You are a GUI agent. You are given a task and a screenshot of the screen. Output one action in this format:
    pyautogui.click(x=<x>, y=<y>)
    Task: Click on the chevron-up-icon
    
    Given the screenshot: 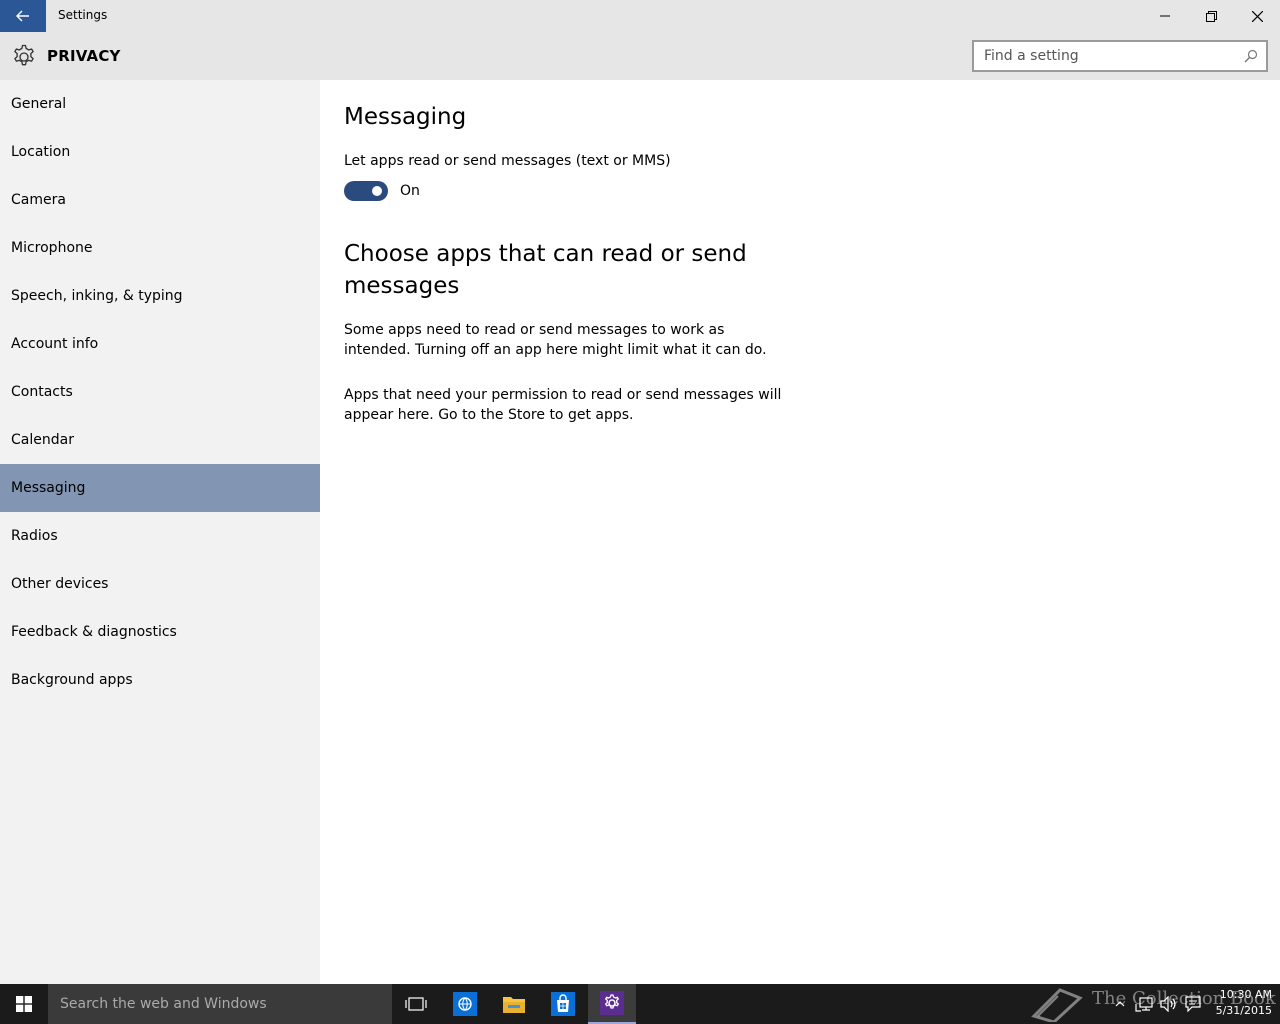 What is the action you would take?
    pyautogui.click(x=1120, y=1004)
    